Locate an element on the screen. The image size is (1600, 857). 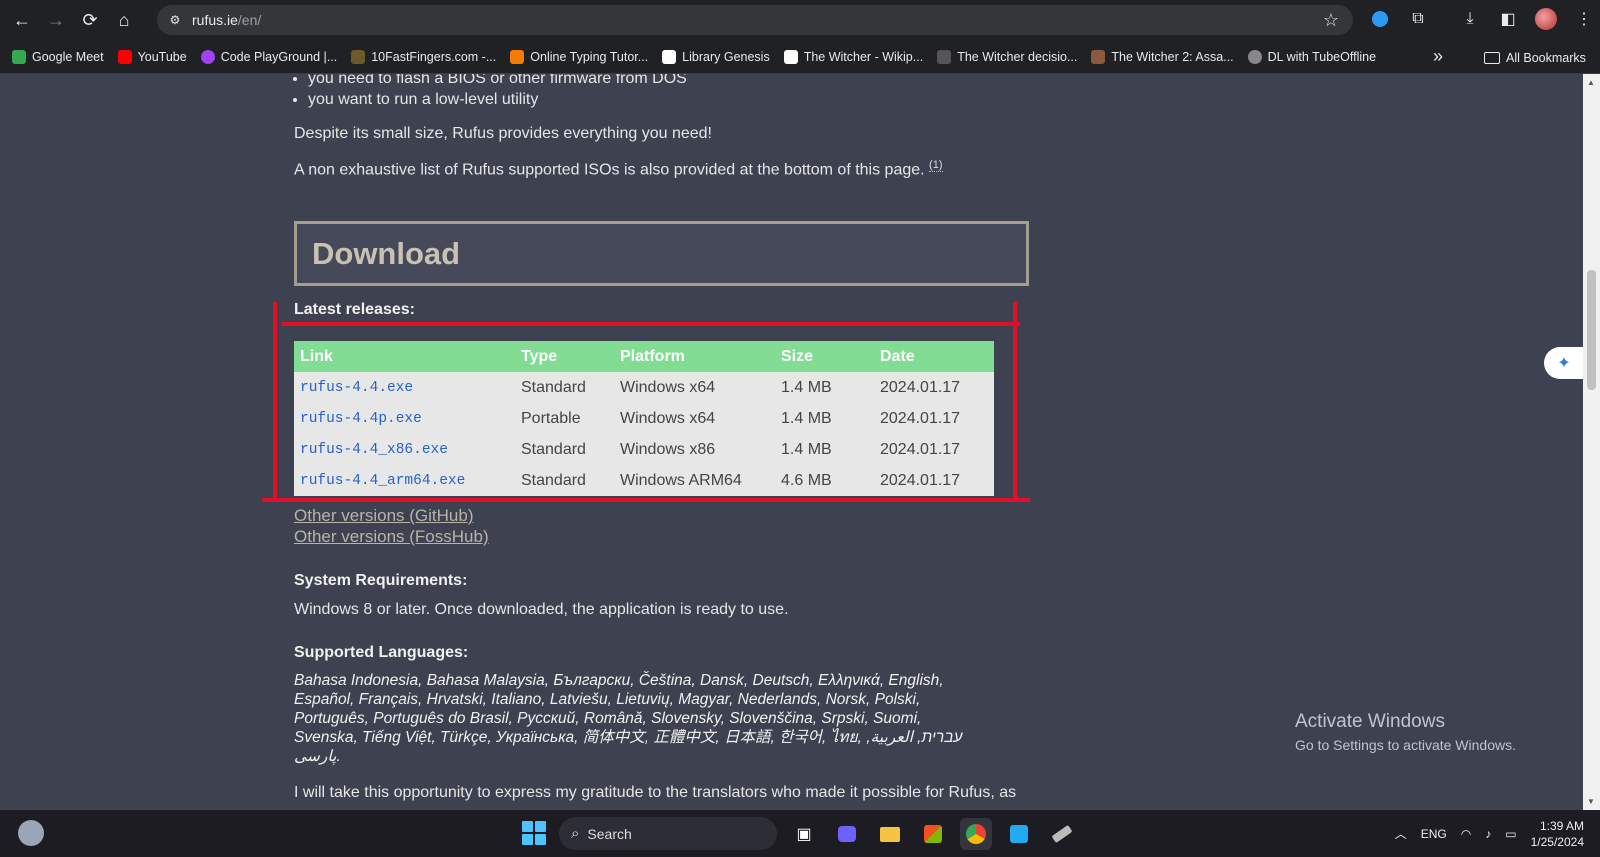
bookmark-tubeoffline: DL with TubeOffline is located at coordinates (1312, 57).